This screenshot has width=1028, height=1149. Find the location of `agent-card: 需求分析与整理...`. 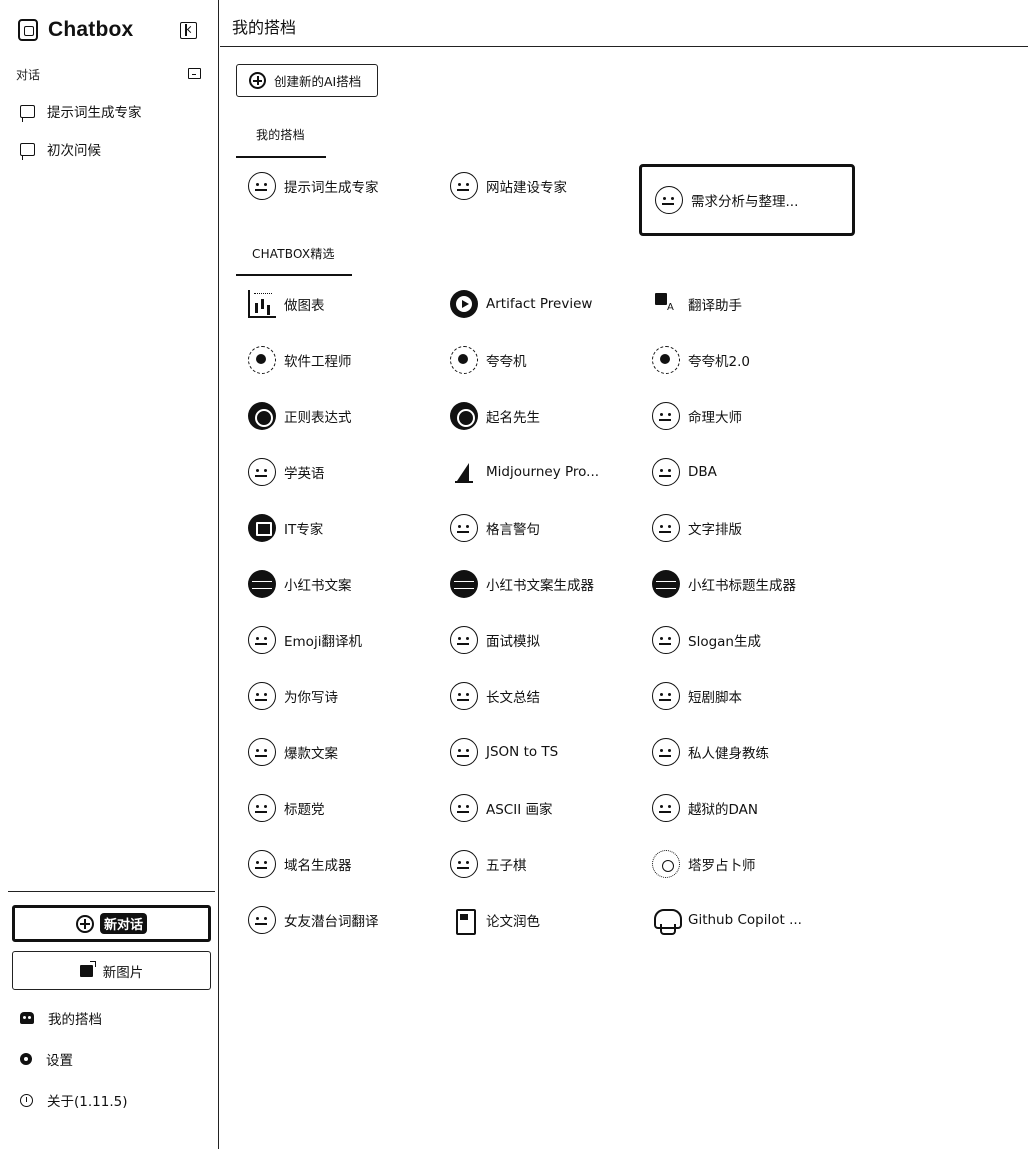

agent-card: 需求分析与整理... is located at coordinates (747, 200).